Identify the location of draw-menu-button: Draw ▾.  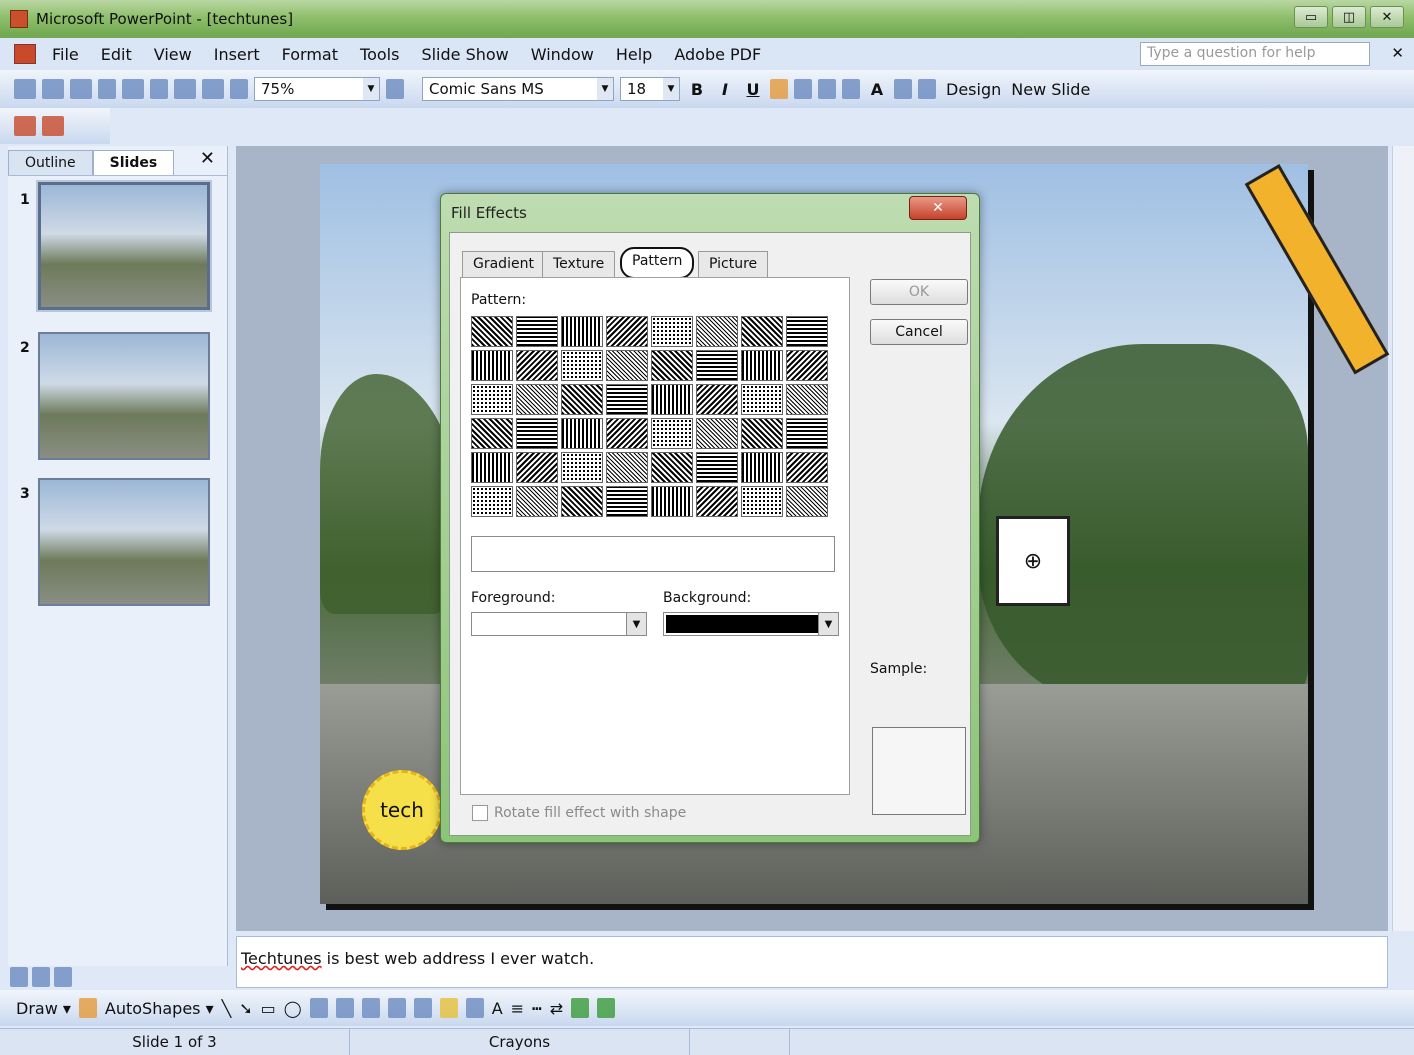
(43, 1008).